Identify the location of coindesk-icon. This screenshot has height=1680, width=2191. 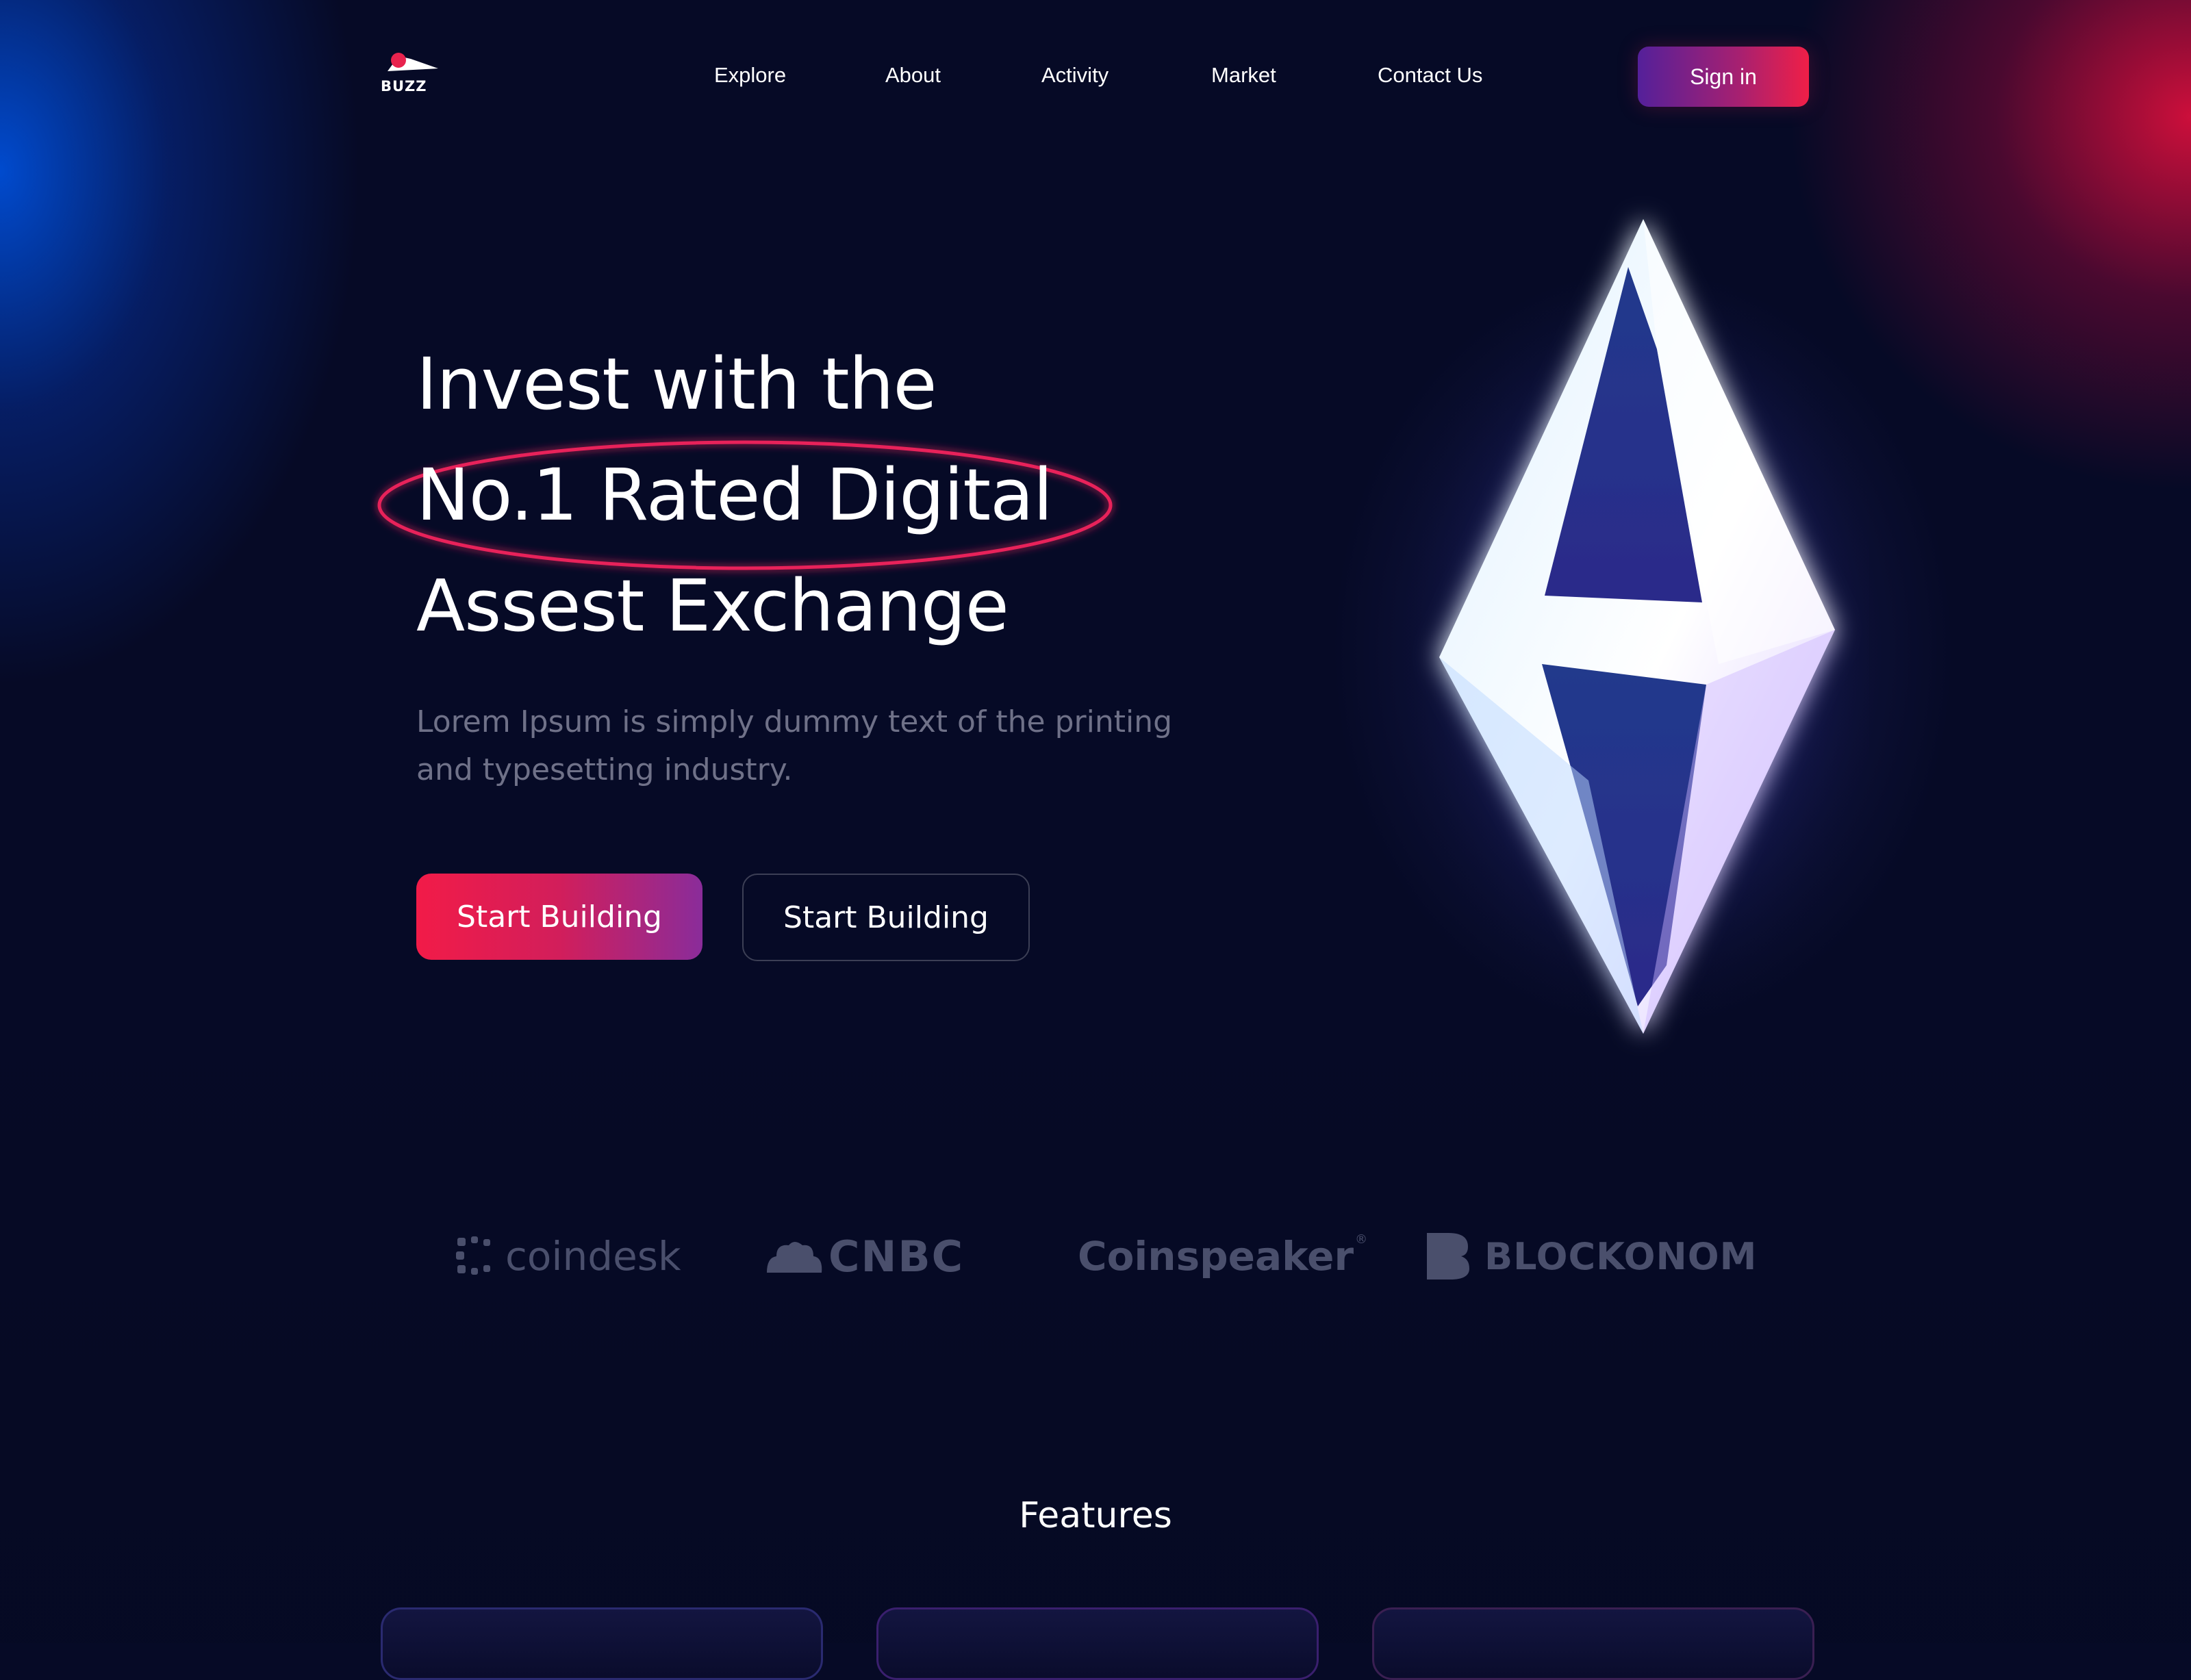
(473, 1255).